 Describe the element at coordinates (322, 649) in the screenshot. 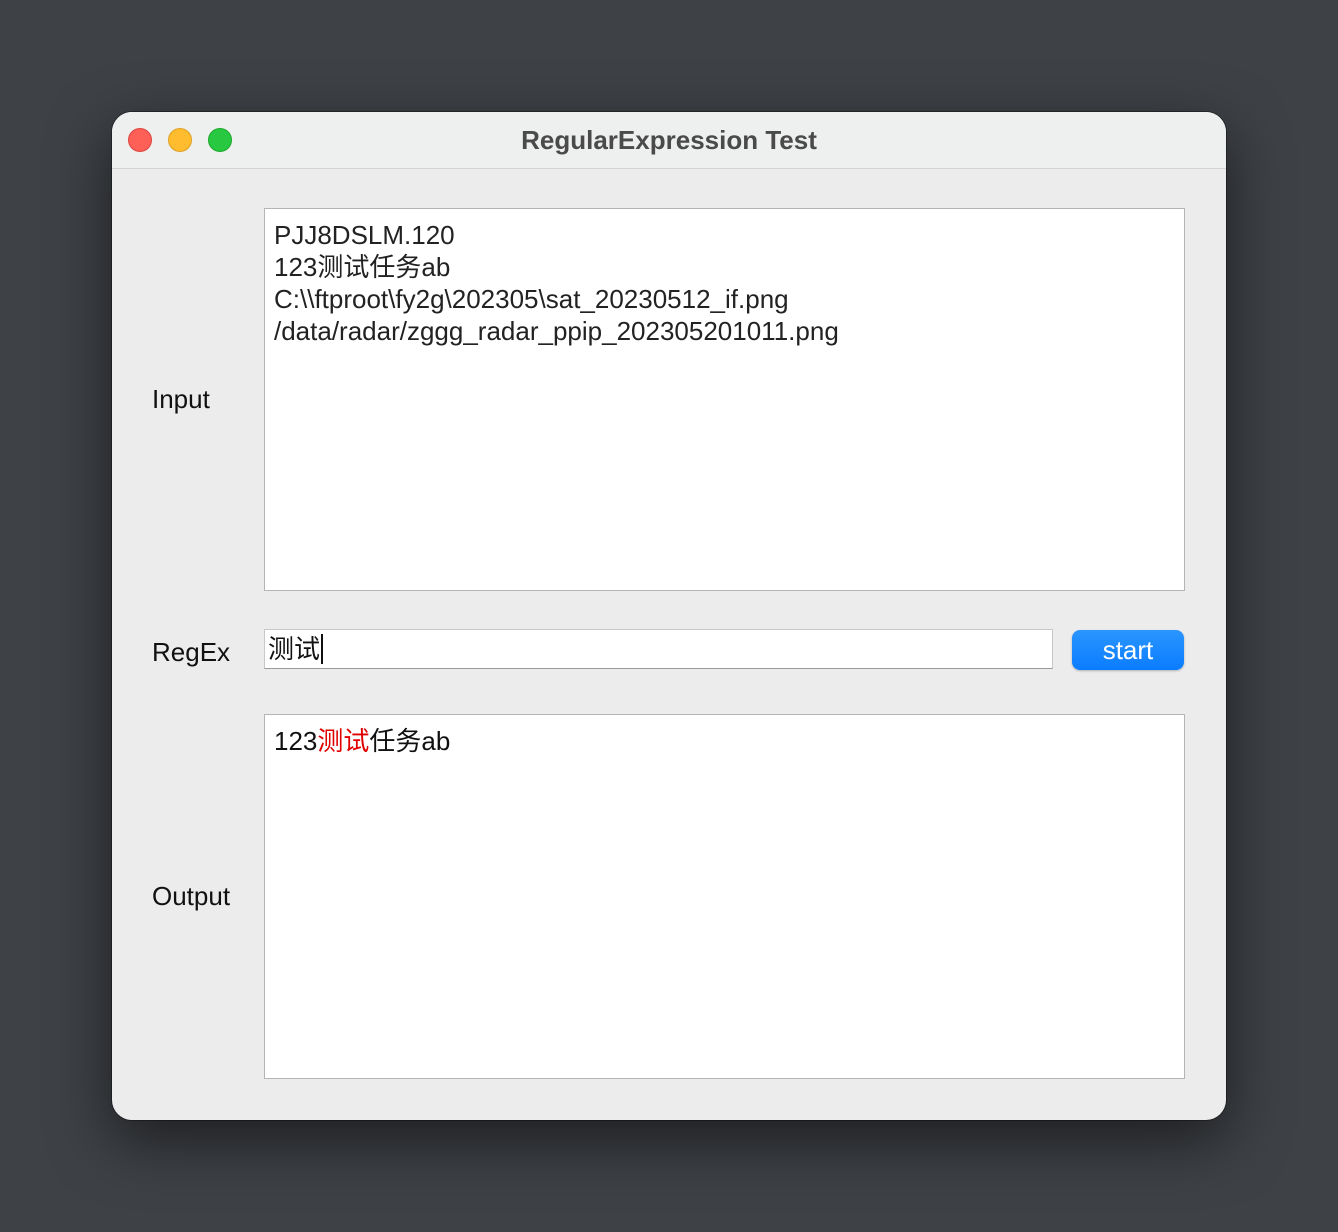

I see `text-caret` at that location.